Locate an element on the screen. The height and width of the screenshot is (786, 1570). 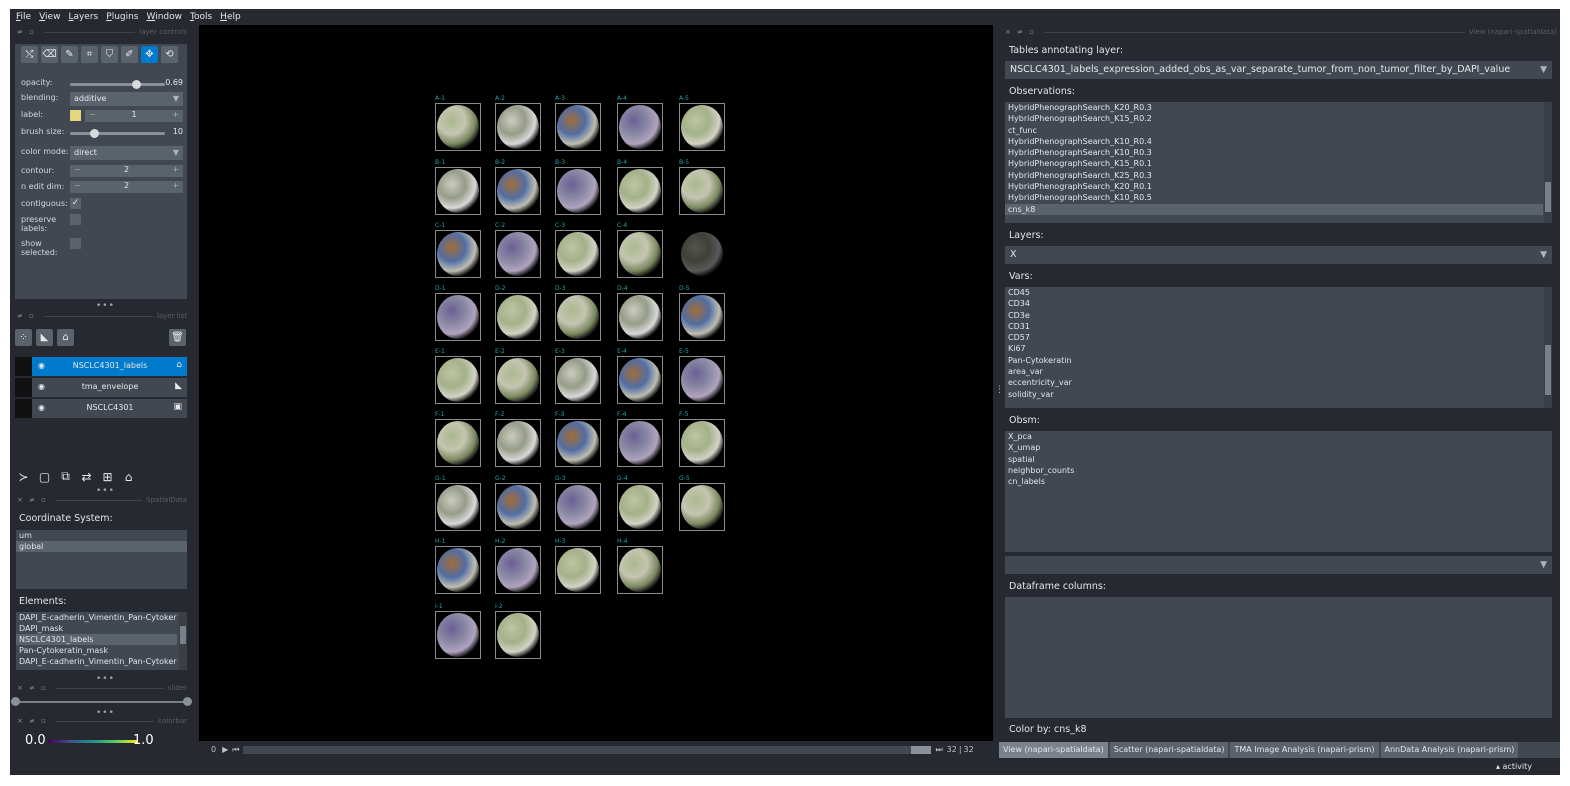
step-back-icon: ⏮ is located at coordinates (235, 750).